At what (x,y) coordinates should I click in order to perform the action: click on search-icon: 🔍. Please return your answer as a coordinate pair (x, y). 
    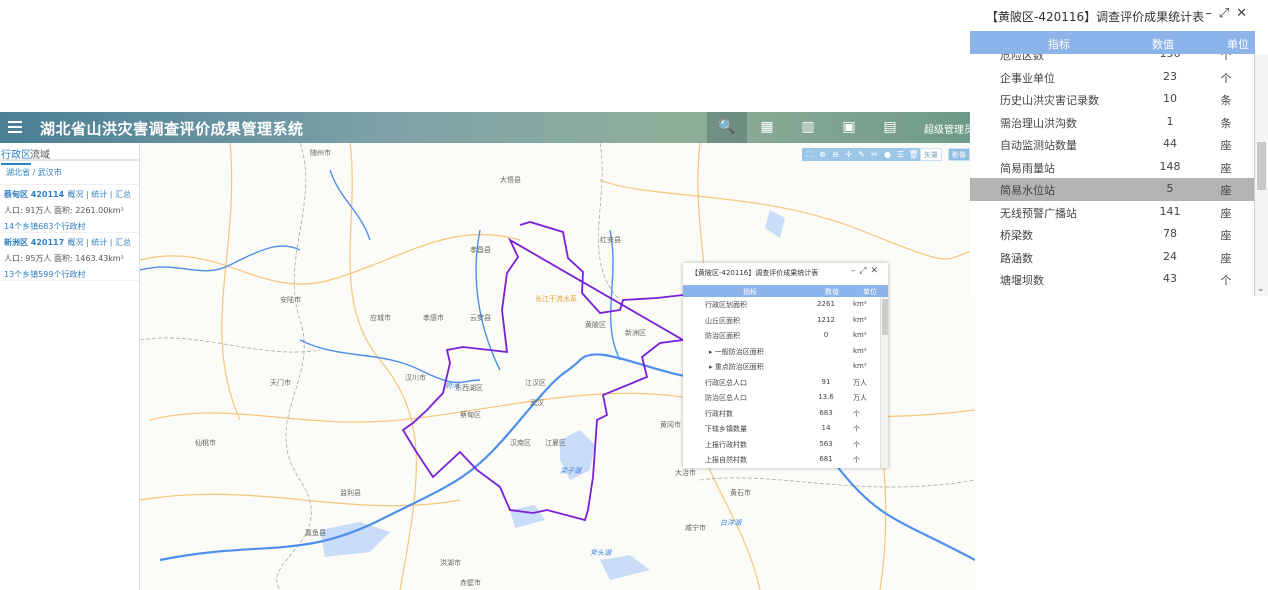
    Looking at the image, I should click on (727, 127).